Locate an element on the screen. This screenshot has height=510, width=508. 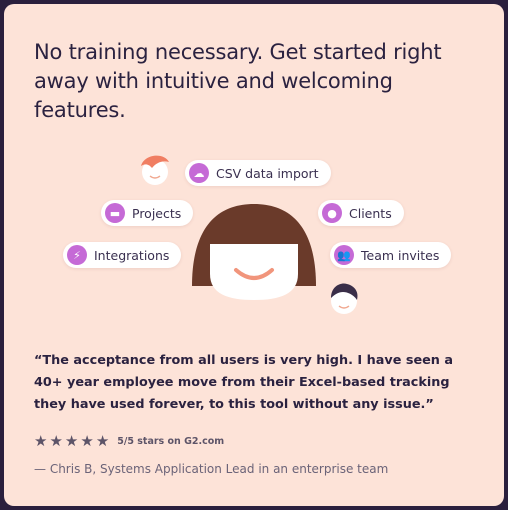
feature-pill-csv-import: ☁ CSV data import is located at coordinates (258, 173).